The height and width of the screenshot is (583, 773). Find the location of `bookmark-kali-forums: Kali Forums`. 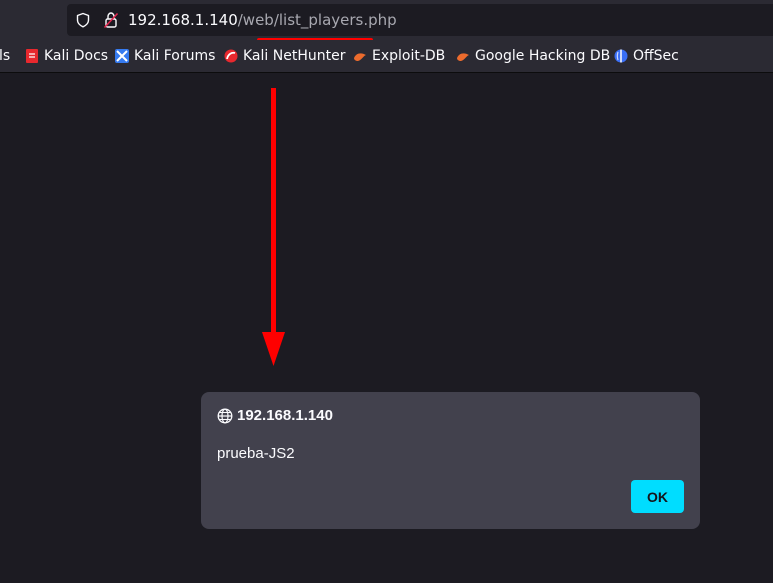

bookmark-kali-forums: Kali Forums is located at coordinates (165, 56).